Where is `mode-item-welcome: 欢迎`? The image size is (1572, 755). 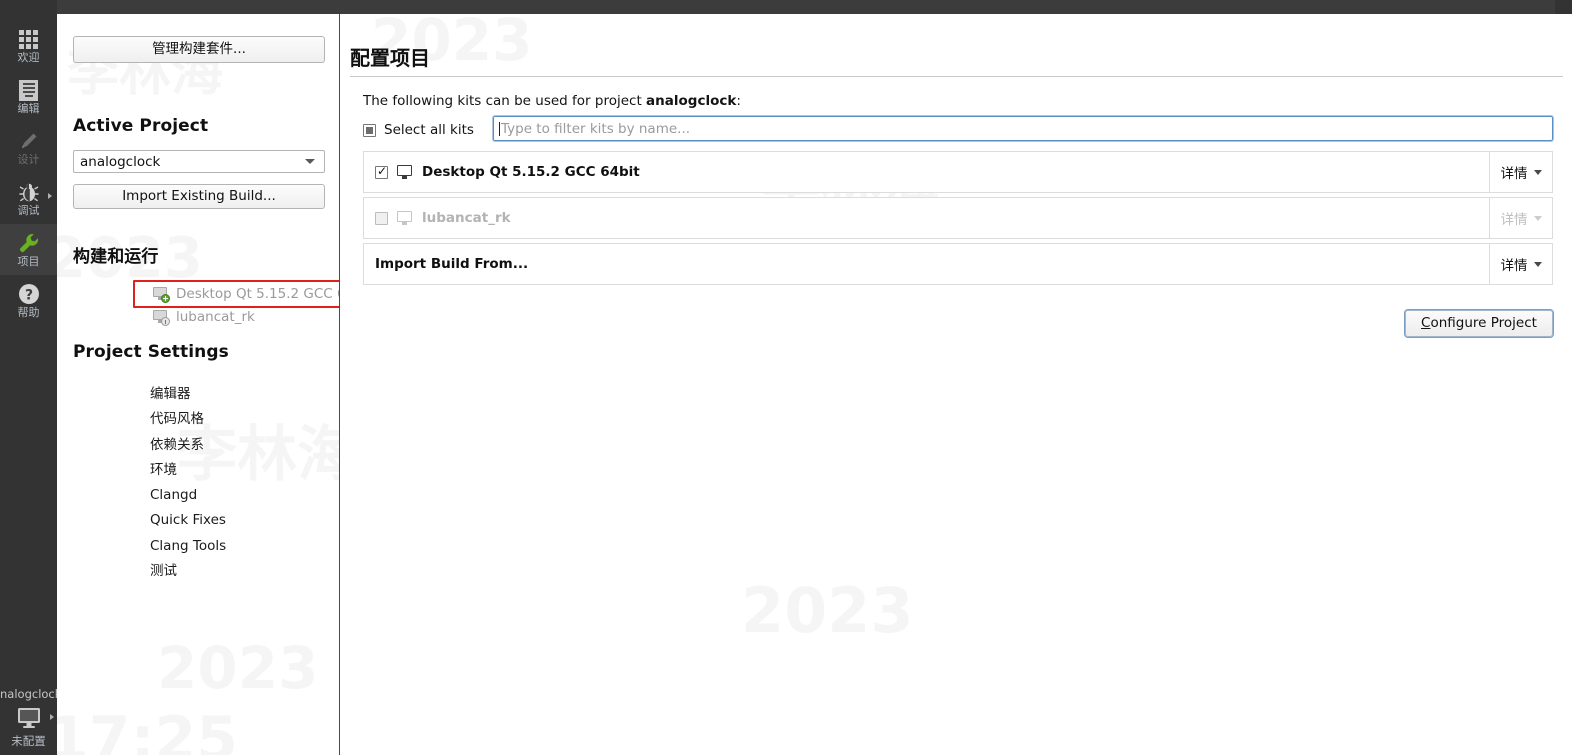 mode-item-welcome: 欢迎 is located at coordinates (28, 45).